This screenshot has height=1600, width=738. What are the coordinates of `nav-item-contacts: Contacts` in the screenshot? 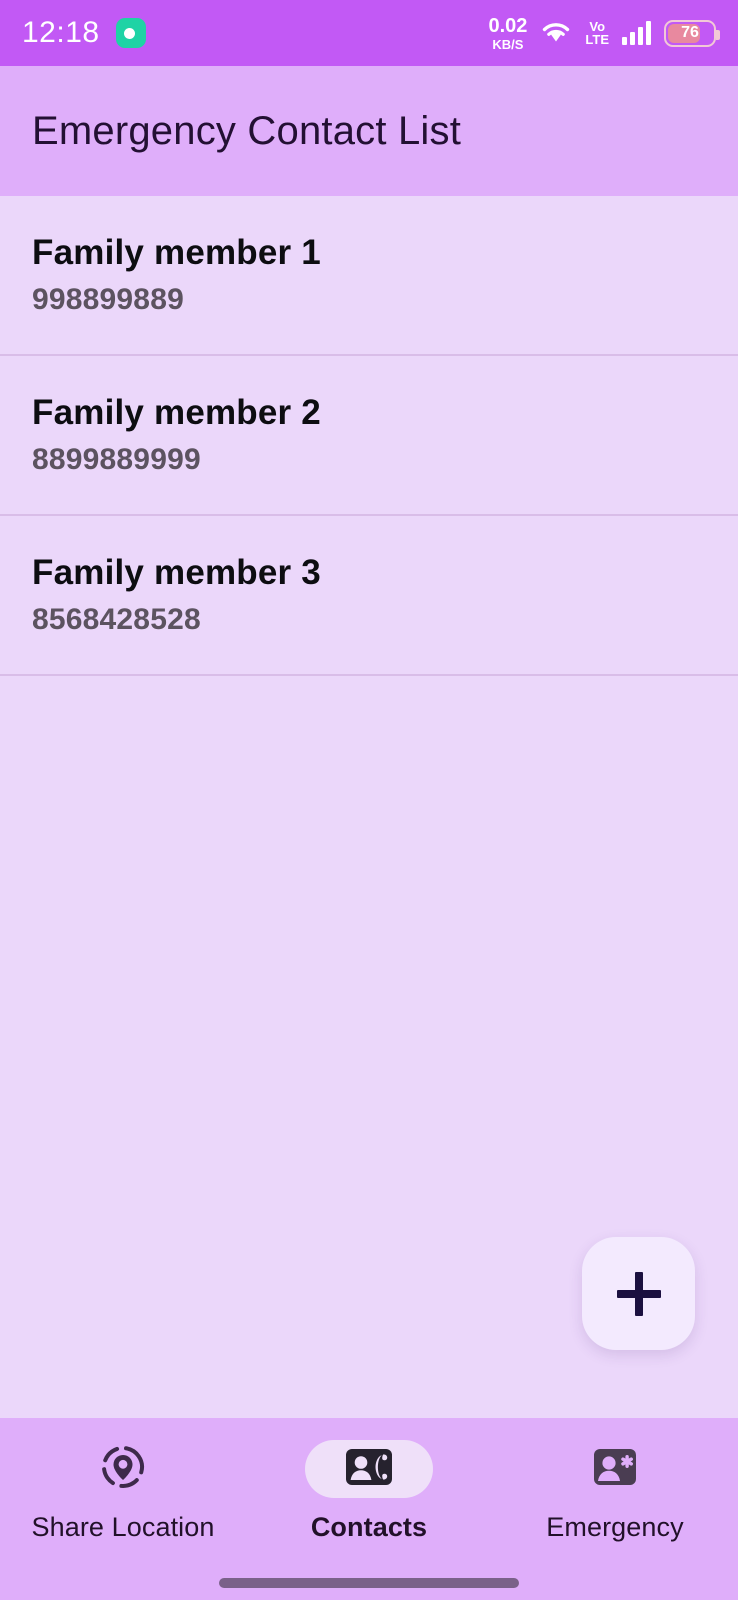 It's located at (369, 1503).